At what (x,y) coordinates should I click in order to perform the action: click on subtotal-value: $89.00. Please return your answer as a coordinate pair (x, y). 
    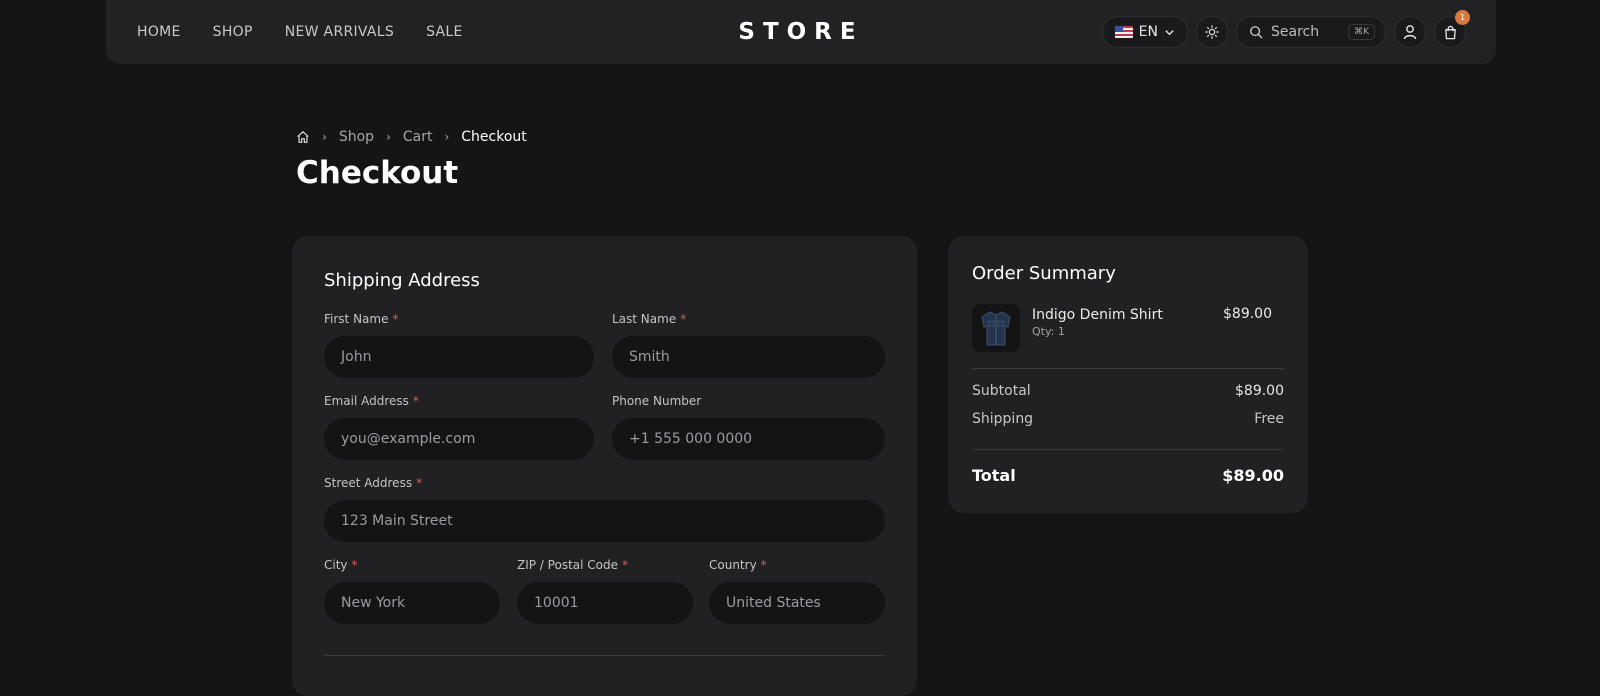
    Looking at the image, I should click on (1259, 391).